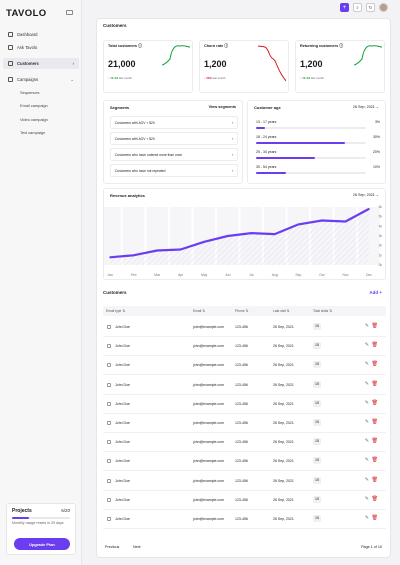 This screenshot has height=565, width=400. What do you see at coordinates (69, 12) in the screenshot?
I see `collapse-sidebar-icon` at bounding box center [69, 12].